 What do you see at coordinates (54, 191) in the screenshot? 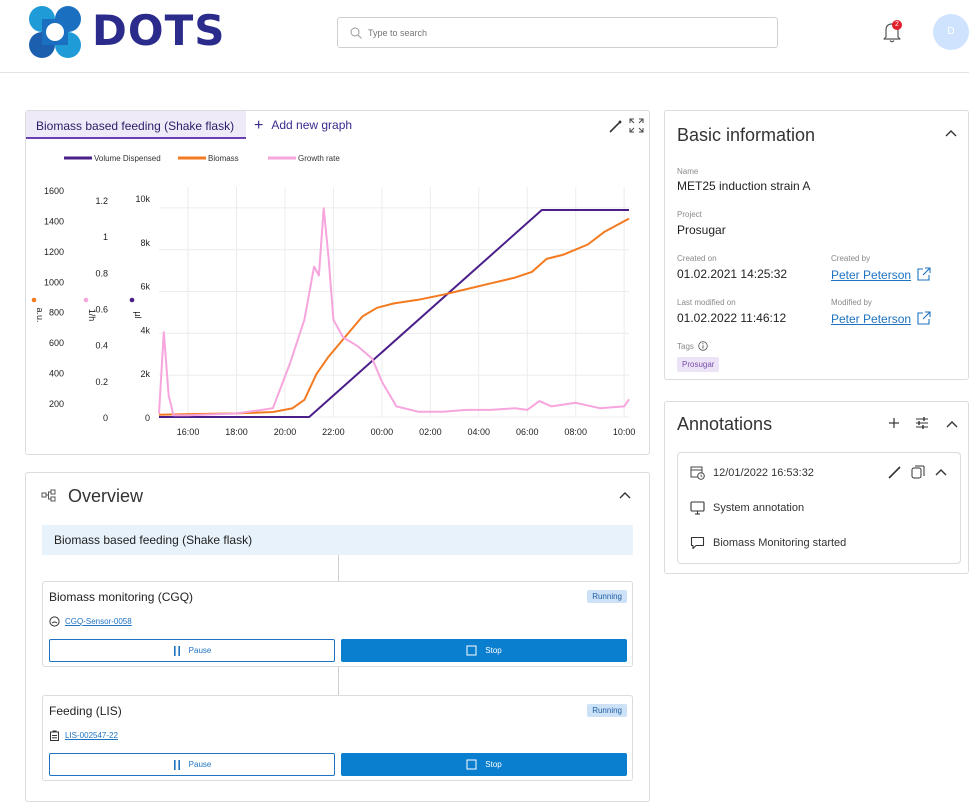
I see `y-tick-label: 1600` at bounding box center [54, 191].